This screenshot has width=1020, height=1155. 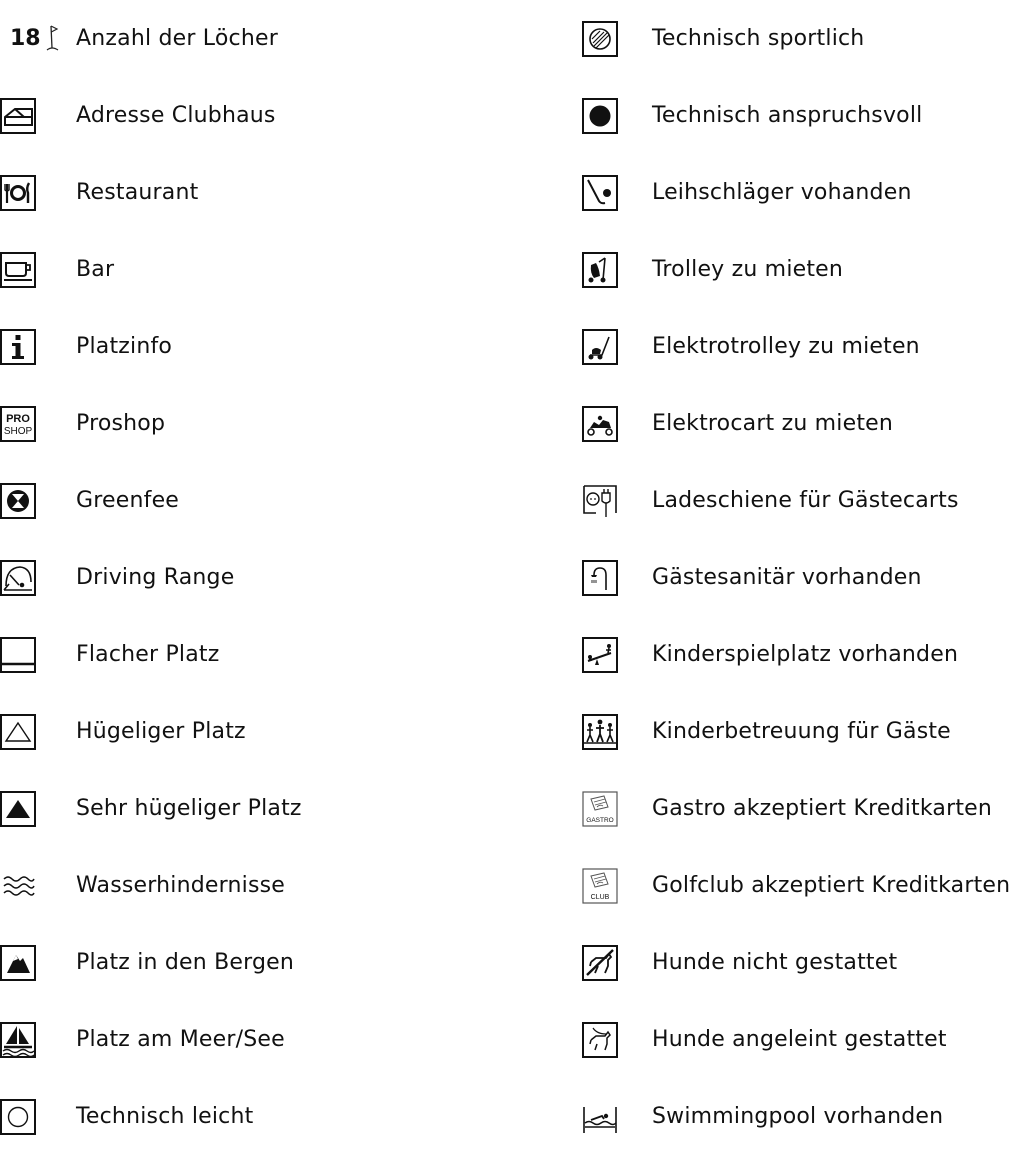 I want to click on legend-item-e-trolley: Elektrotrolley zu mieten, so click(x=801, y=346).